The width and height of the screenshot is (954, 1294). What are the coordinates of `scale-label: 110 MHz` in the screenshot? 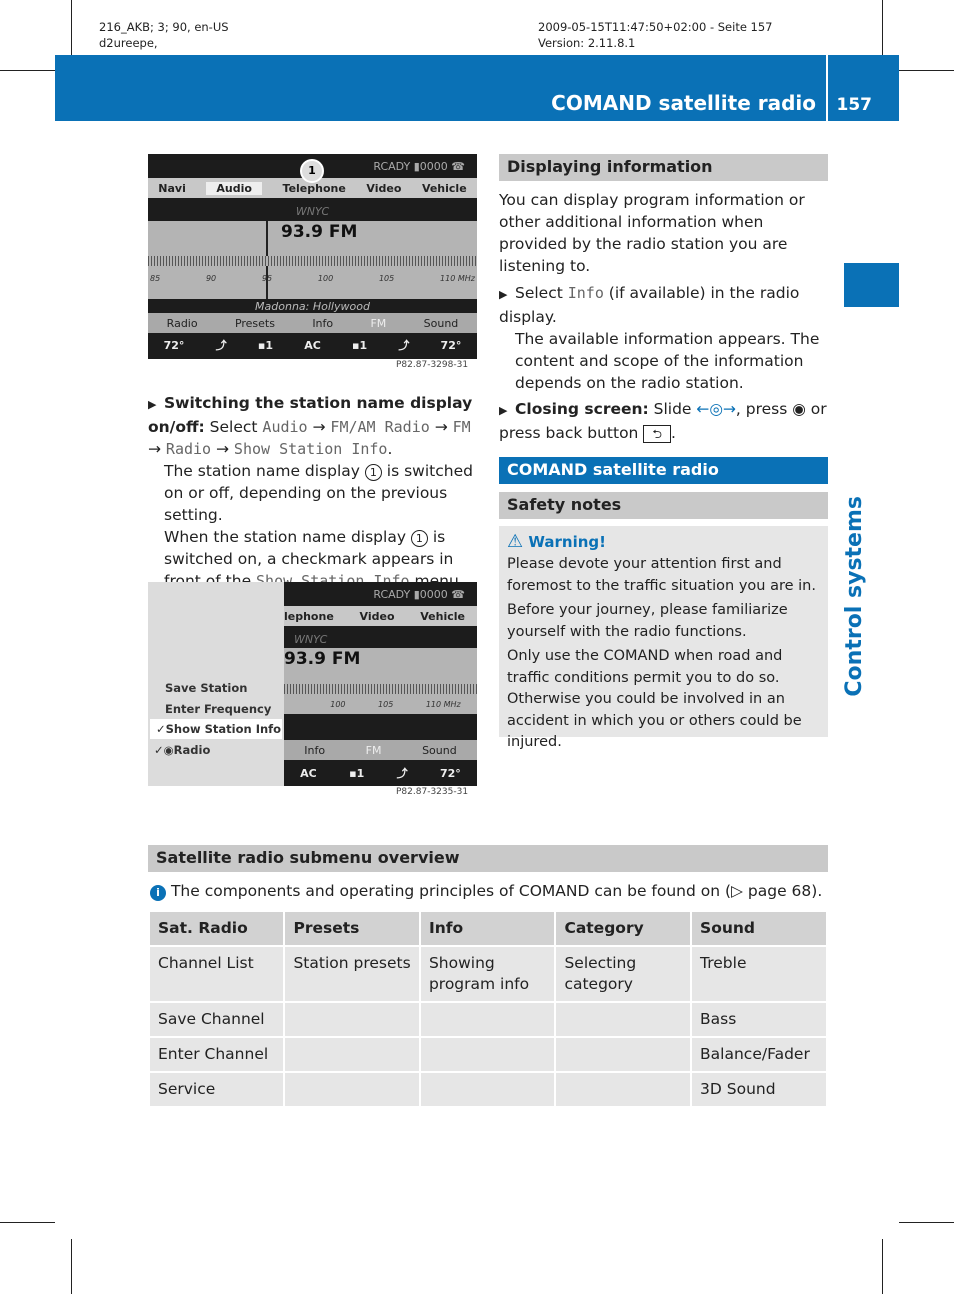 It's located at (443, 704).